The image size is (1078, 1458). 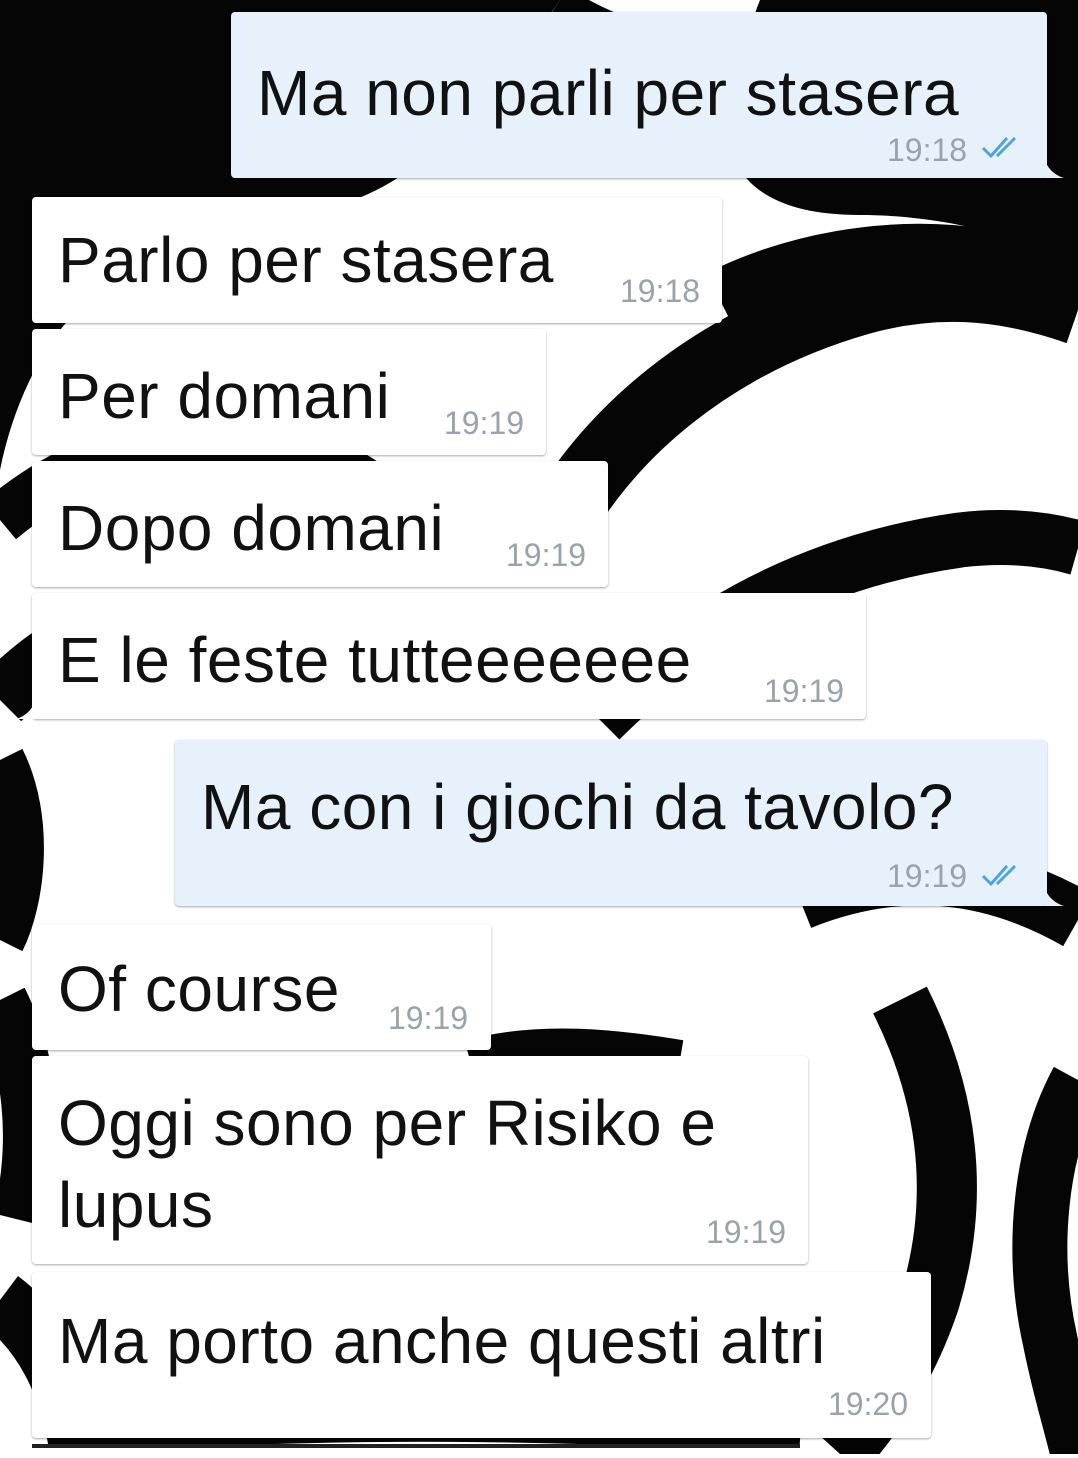 I want to click on message-text: Parlo per stasera, so click(x=306, y=260).